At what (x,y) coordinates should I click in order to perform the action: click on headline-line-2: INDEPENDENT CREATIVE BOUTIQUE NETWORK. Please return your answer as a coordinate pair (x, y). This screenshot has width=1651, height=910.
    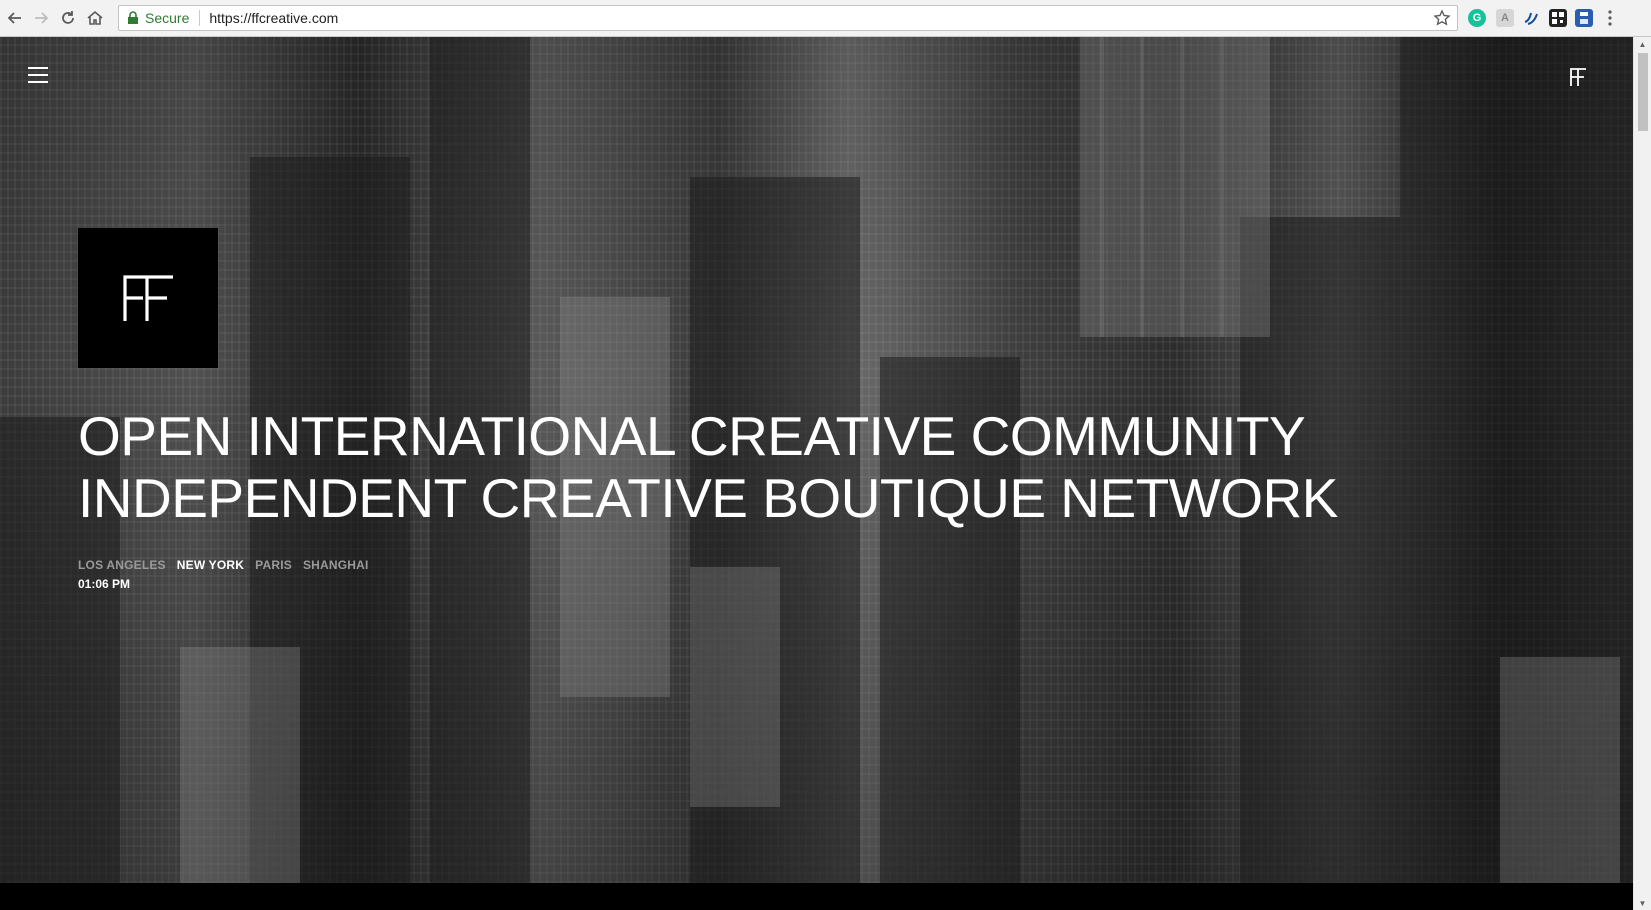
    Looking at the image, I should click on (708, 498).